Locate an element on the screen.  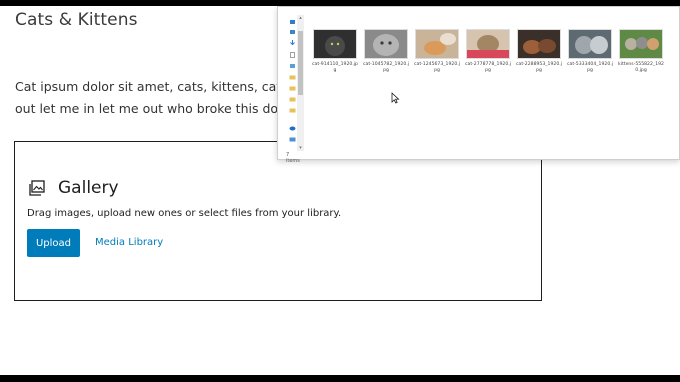
file-name: cat-5333404_1920.jpg is located at coordinates (590, 67).